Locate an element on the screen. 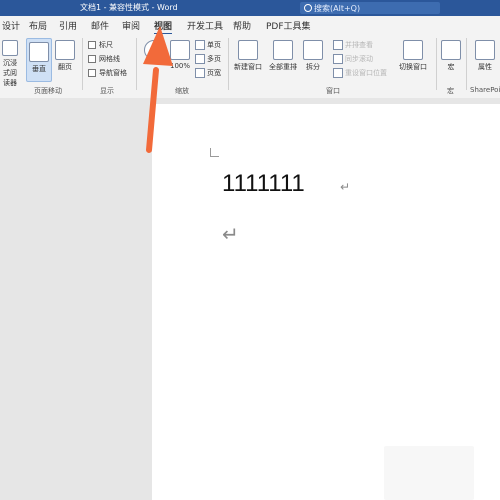  ruler-label: 标尺 is located at coordinates (106, 45).